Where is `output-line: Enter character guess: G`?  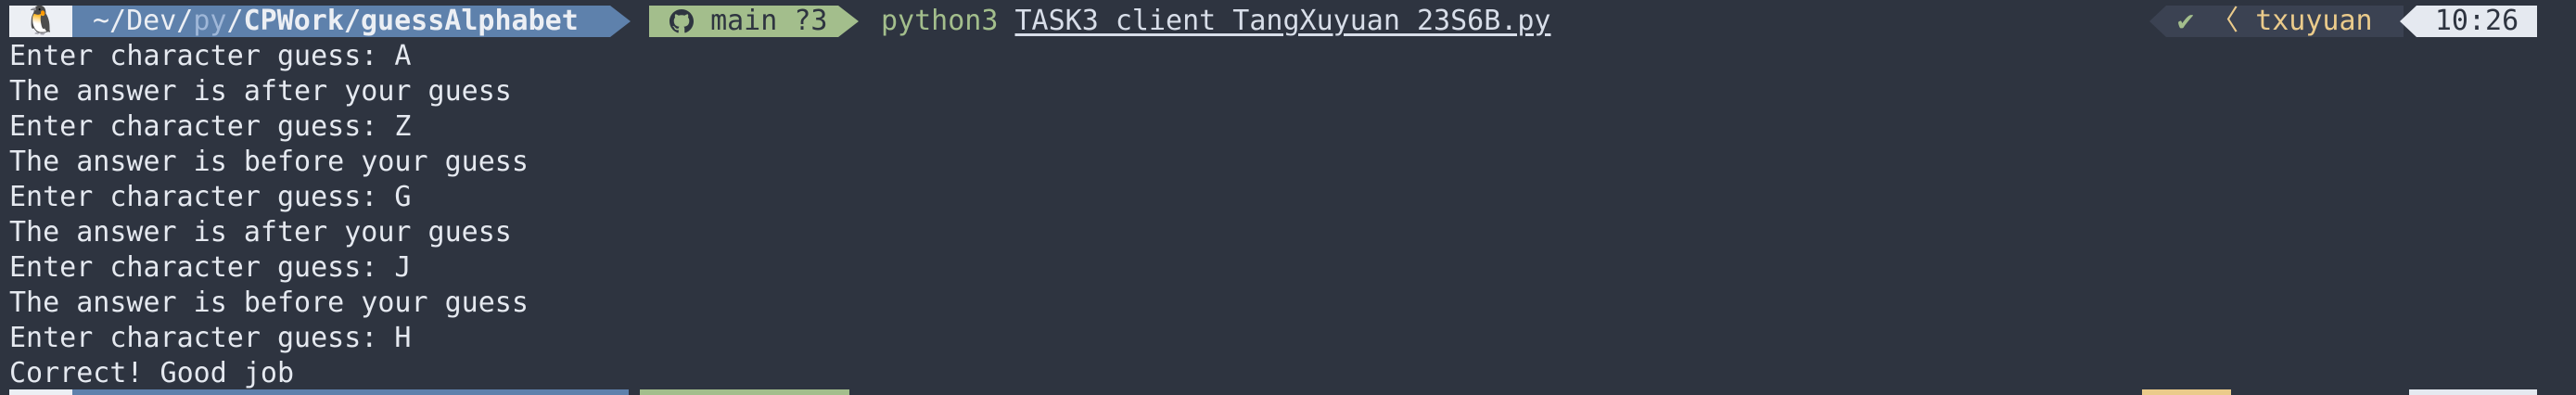
output-line: Enter character guess: G is located at coordinates (211, 197).